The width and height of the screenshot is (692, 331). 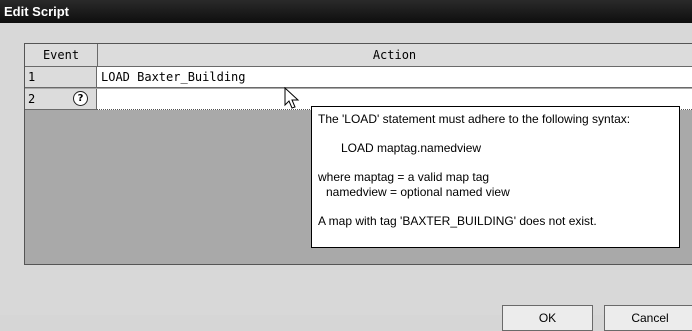 What do you see at coordinates (648, 318) in the screenshot?
I see `cancel-button: Cancel` at bounding box center [648, 318].